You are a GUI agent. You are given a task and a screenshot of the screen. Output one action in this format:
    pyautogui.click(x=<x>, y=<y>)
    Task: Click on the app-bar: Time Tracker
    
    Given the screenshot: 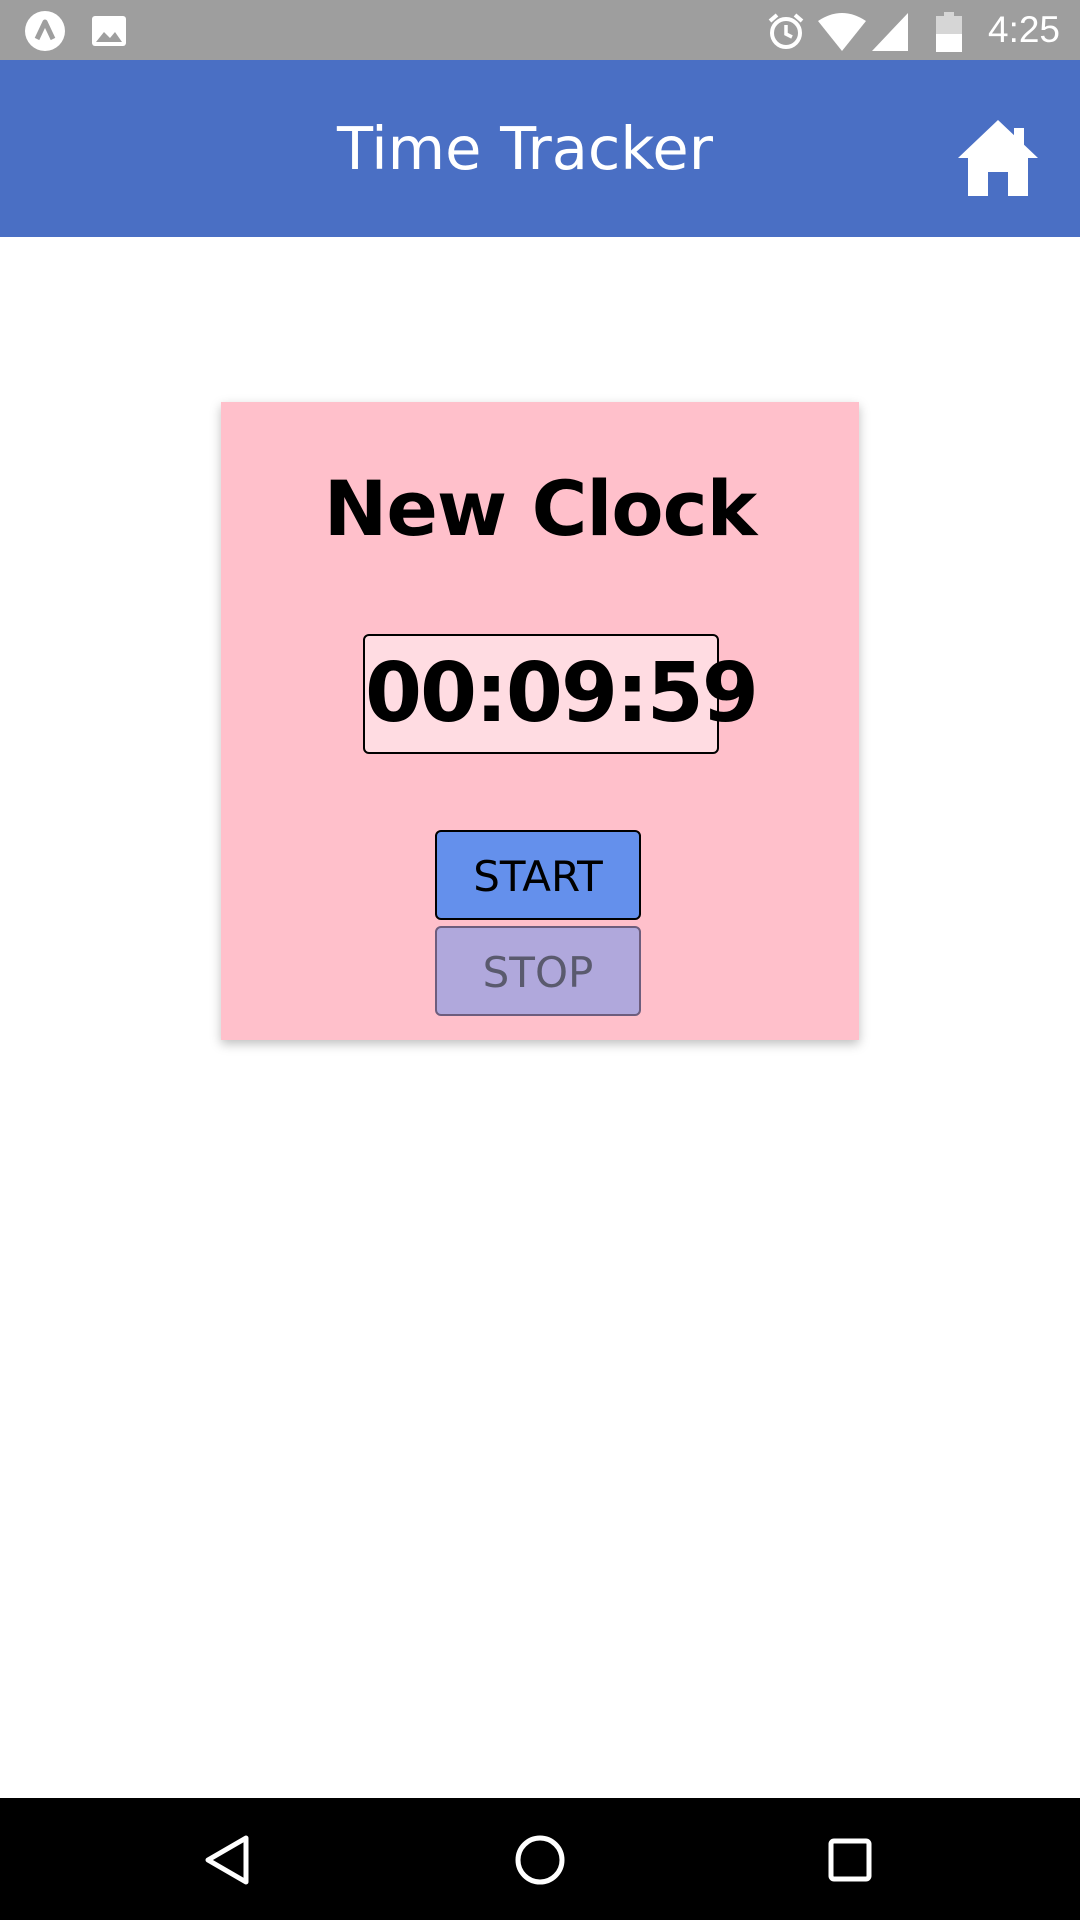 What is the action you would take?
    pyautogui.click(x=540, y=148)
    